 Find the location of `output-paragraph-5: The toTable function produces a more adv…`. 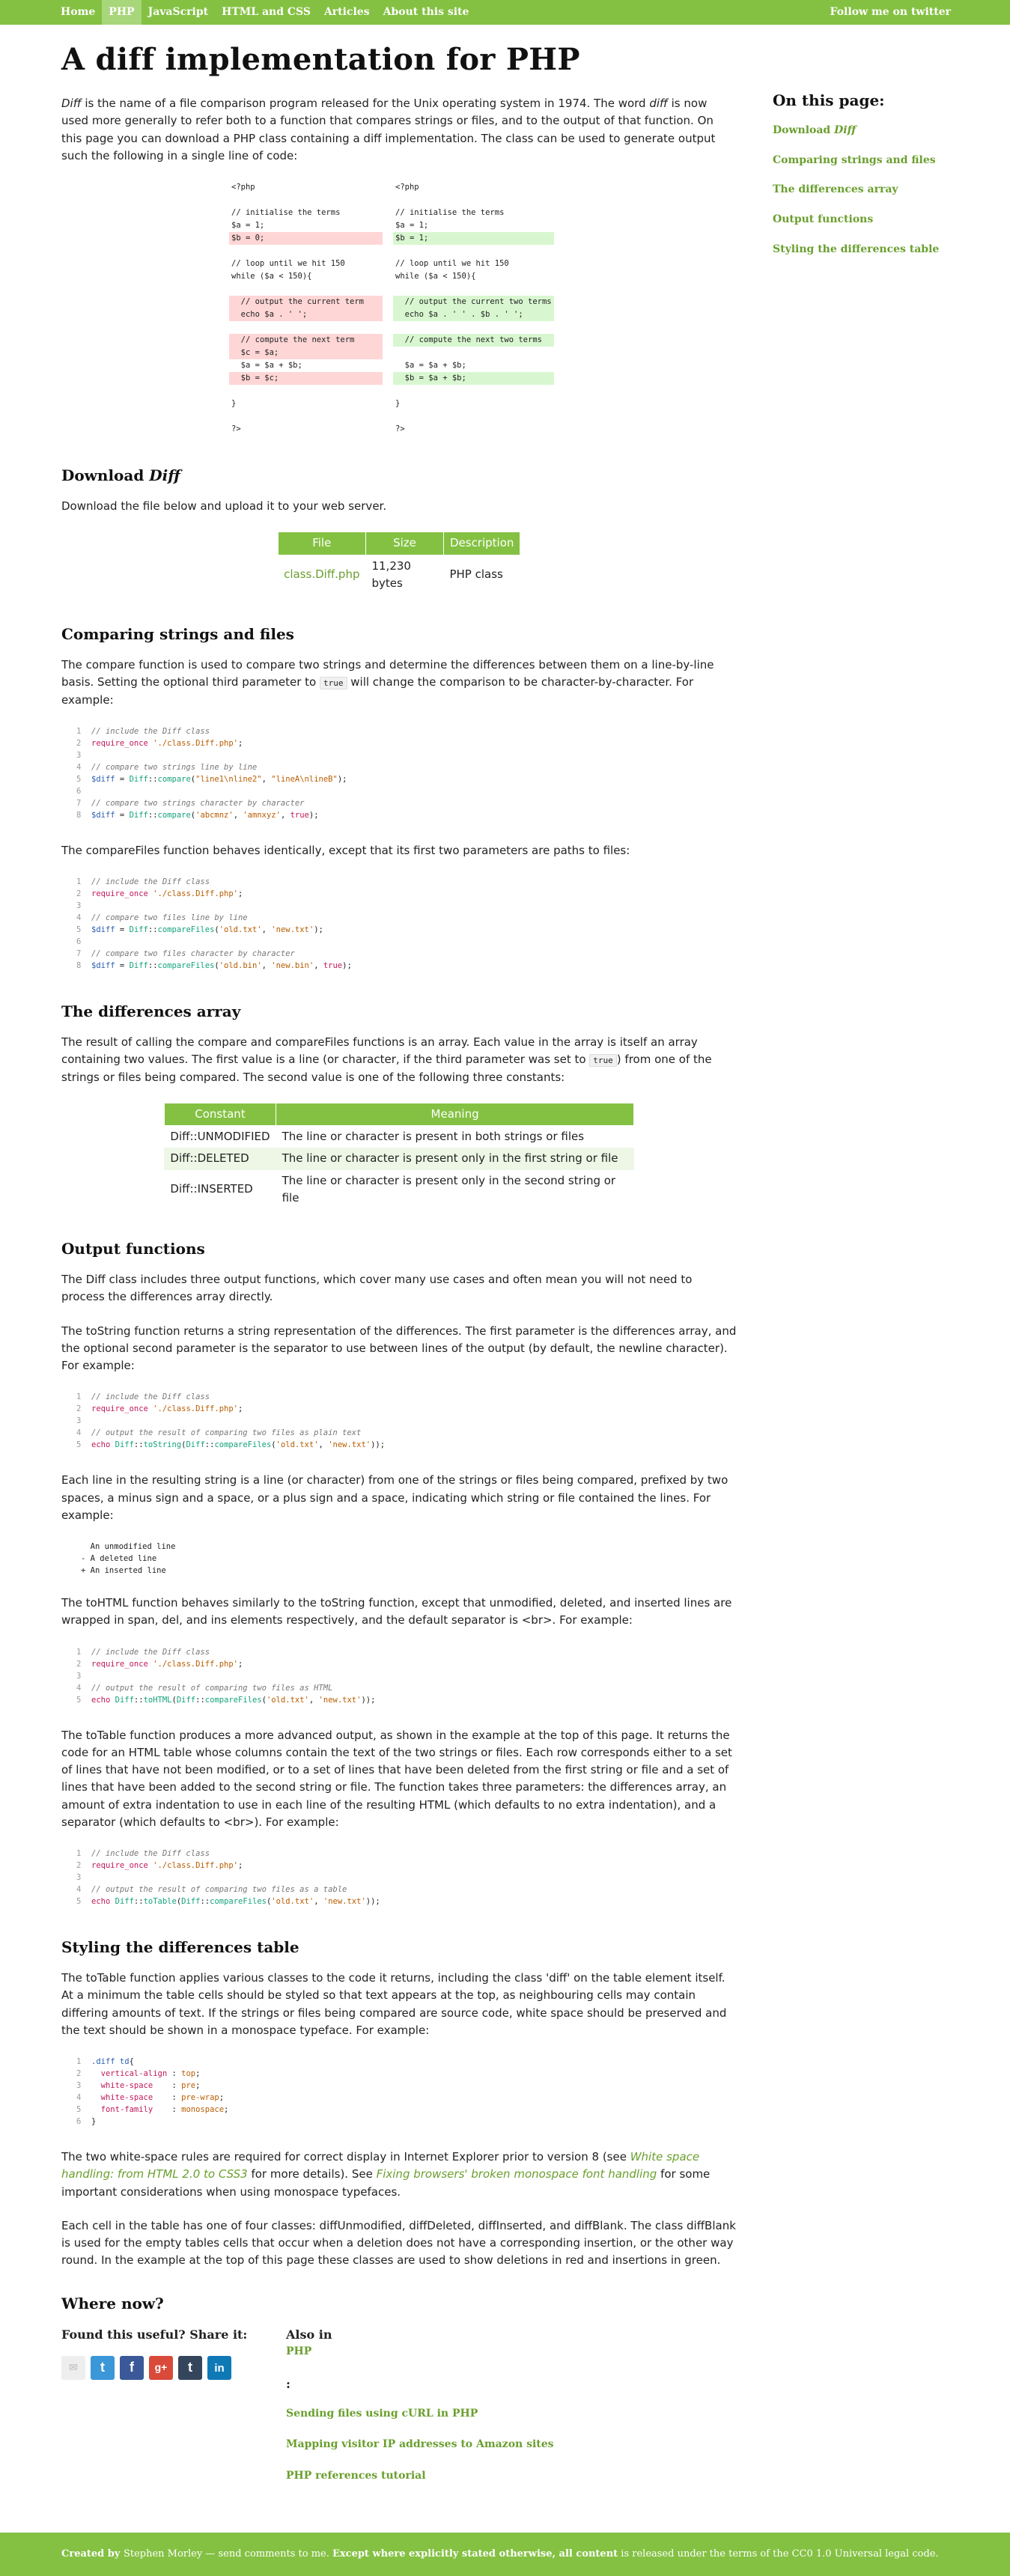

output-paragraph-5: The toTable function produces a more adv… is located at coordinates (396, 1778).